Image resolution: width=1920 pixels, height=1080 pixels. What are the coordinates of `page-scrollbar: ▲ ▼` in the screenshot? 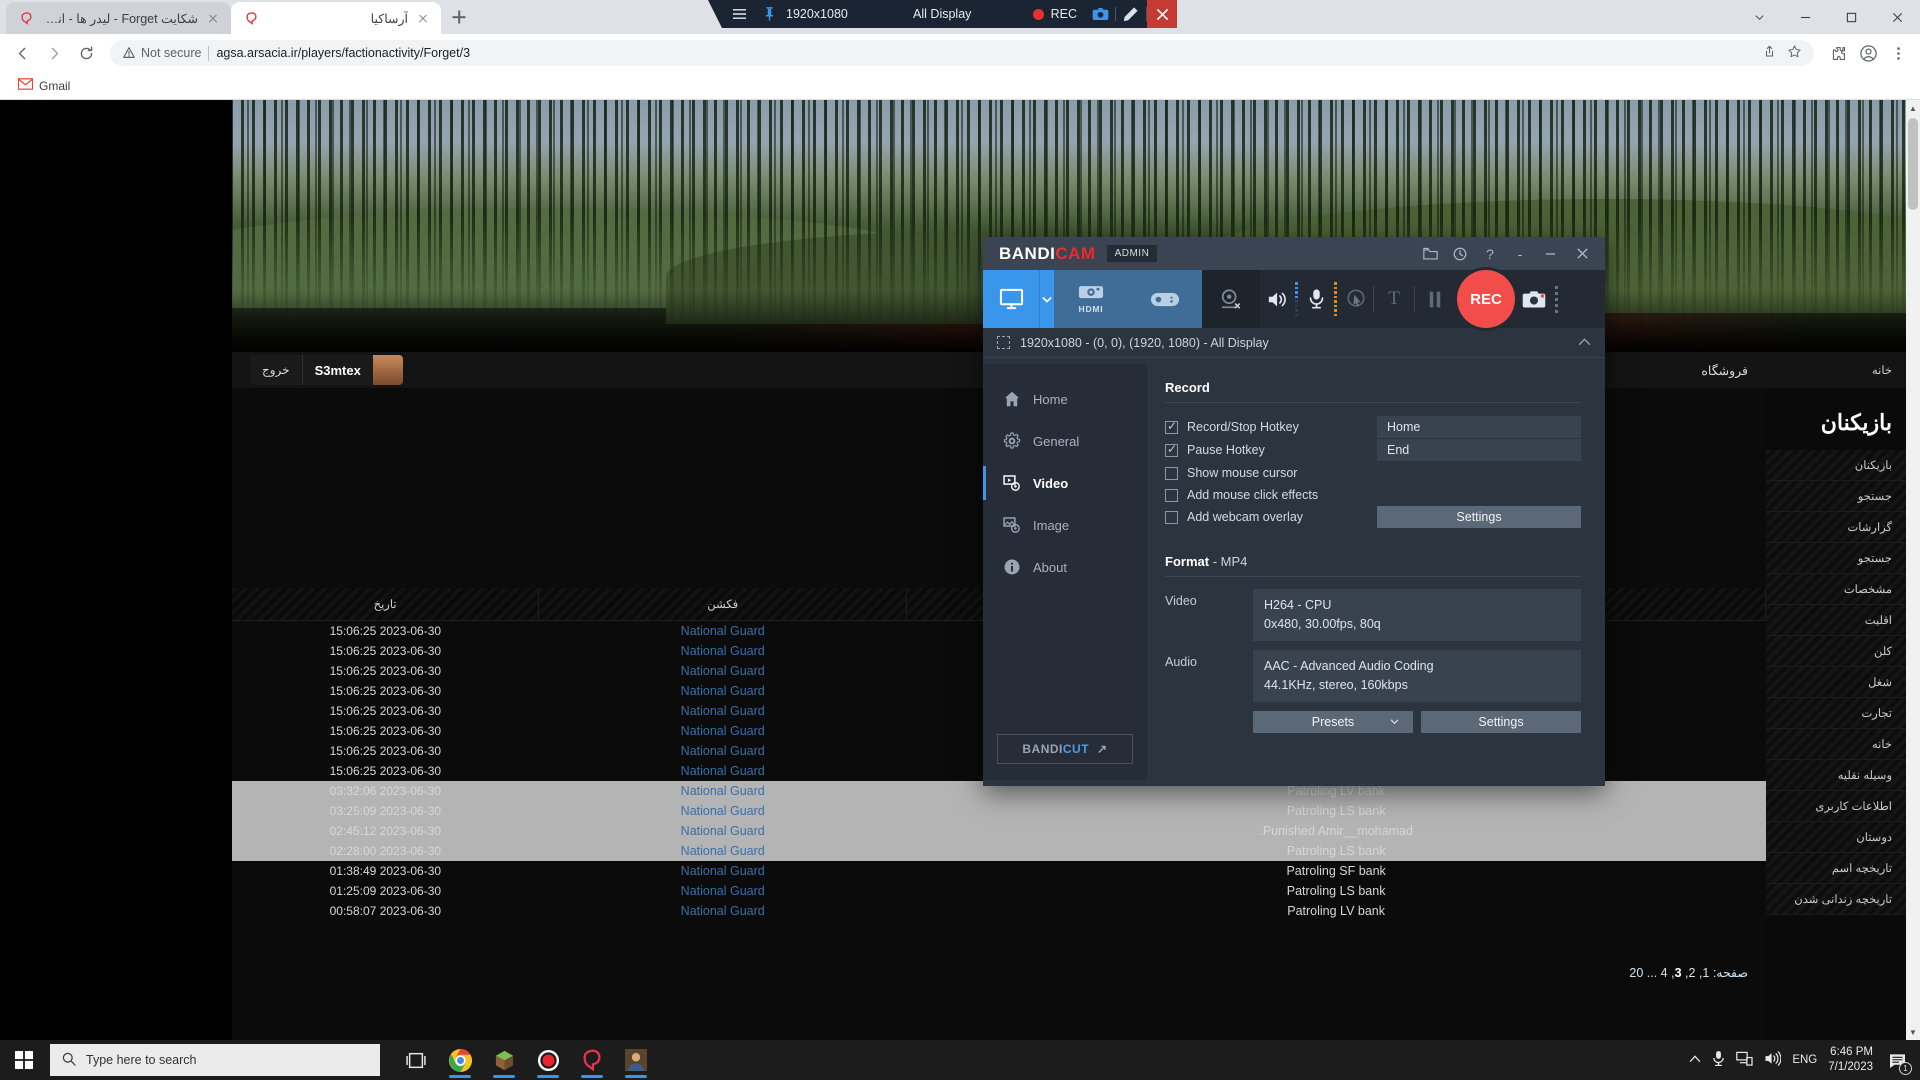 It's located at (1913, 570).